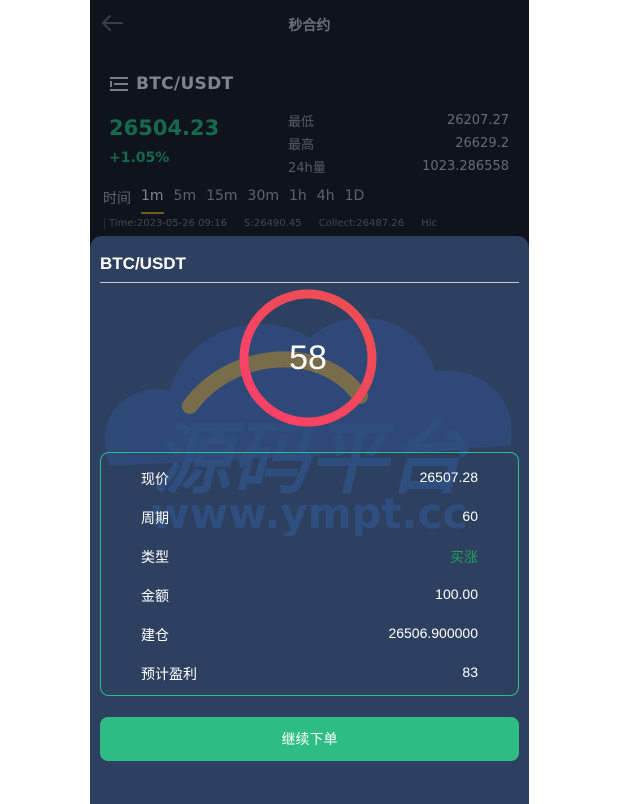 The height and width of the screenshot is (804, 619). Describe the element at coordinates (155, 596) in the screenshot. I see `detail-label: 金额` at that location.